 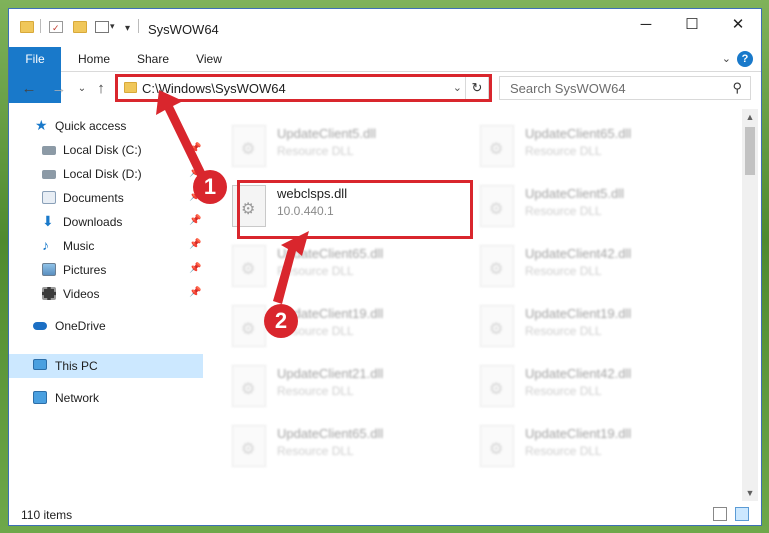 I want to click on annotation-arrows, so click(x=232, y=197).